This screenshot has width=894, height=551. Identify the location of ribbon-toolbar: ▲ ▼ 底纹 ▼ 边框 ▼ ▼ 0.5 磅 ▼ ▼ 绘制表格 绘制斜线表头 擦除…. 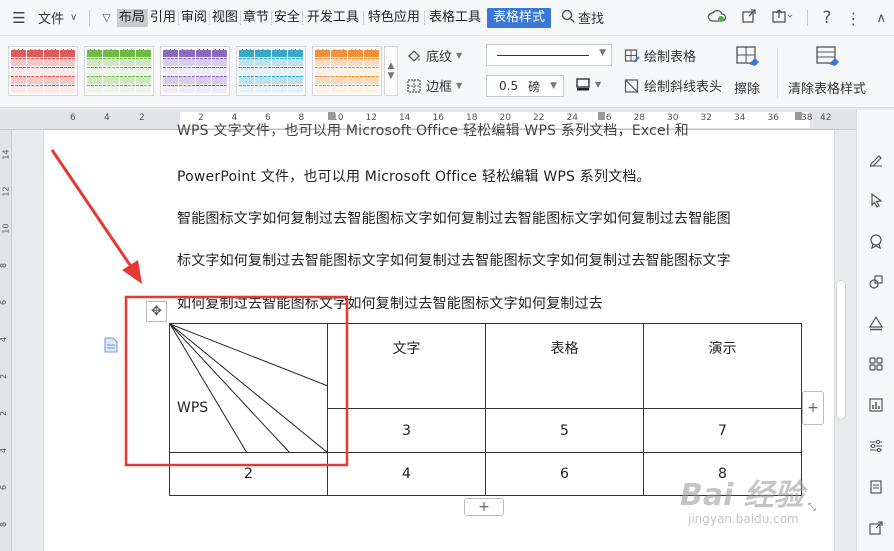
(447, 72).